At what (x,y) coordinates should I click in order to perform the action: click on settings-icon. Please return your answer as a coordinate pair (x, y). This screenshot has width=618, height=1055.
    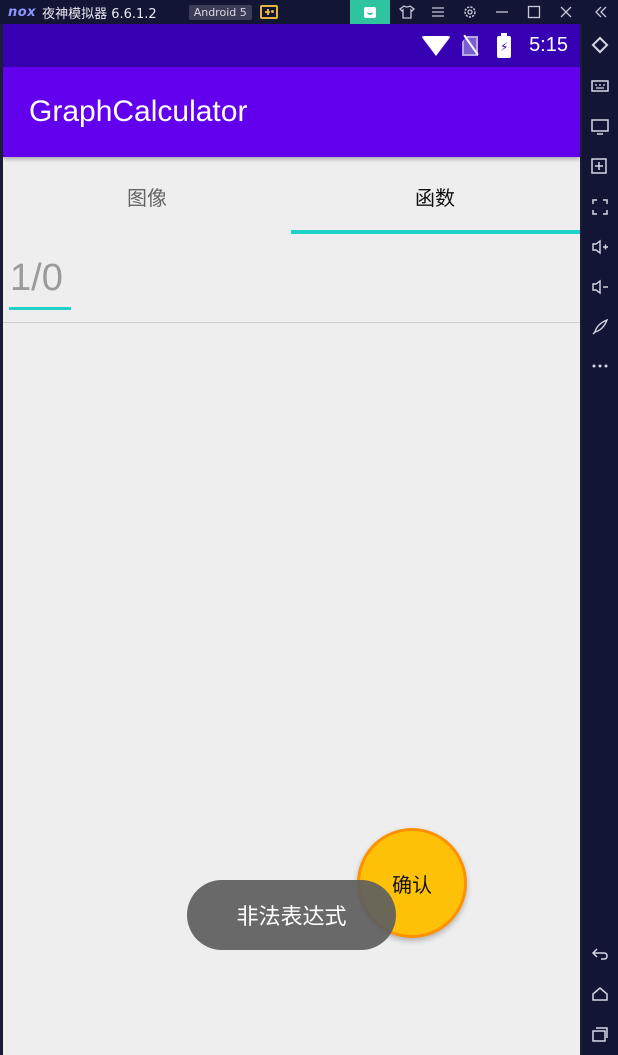
    Looking at the image, I should click on (470, 12).